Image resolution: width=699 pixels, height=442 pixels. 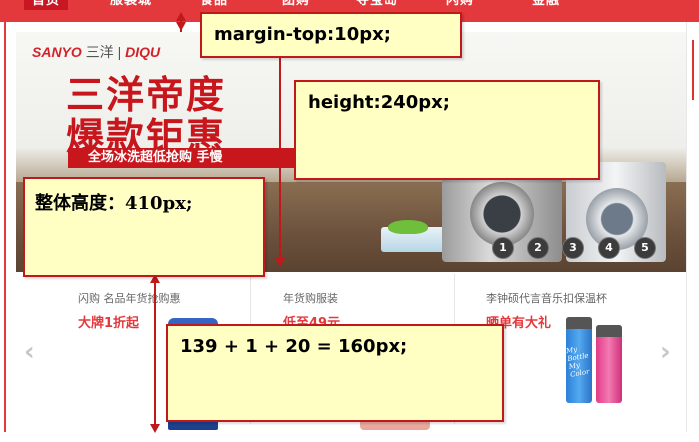 What do you see at coordinates (296, 5) in the screenshot?
I see `nav-item-group-buy: 团购` at bounding box center [296, 5].